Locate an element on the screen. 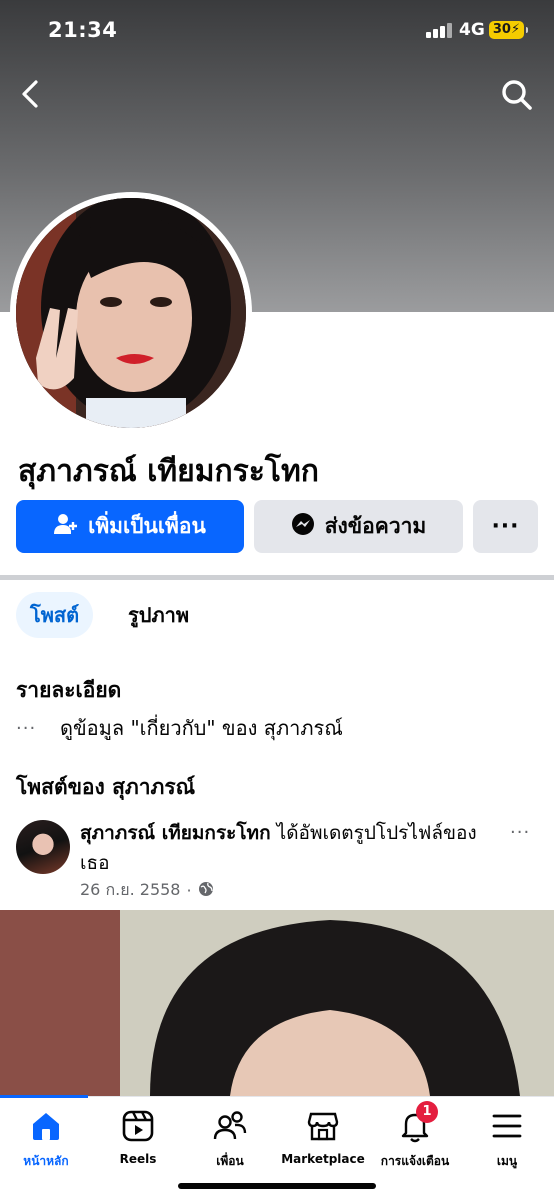 The image size is (554, 1200). tab-marketplace: Marketplace is located at coordinates (323, 1138).